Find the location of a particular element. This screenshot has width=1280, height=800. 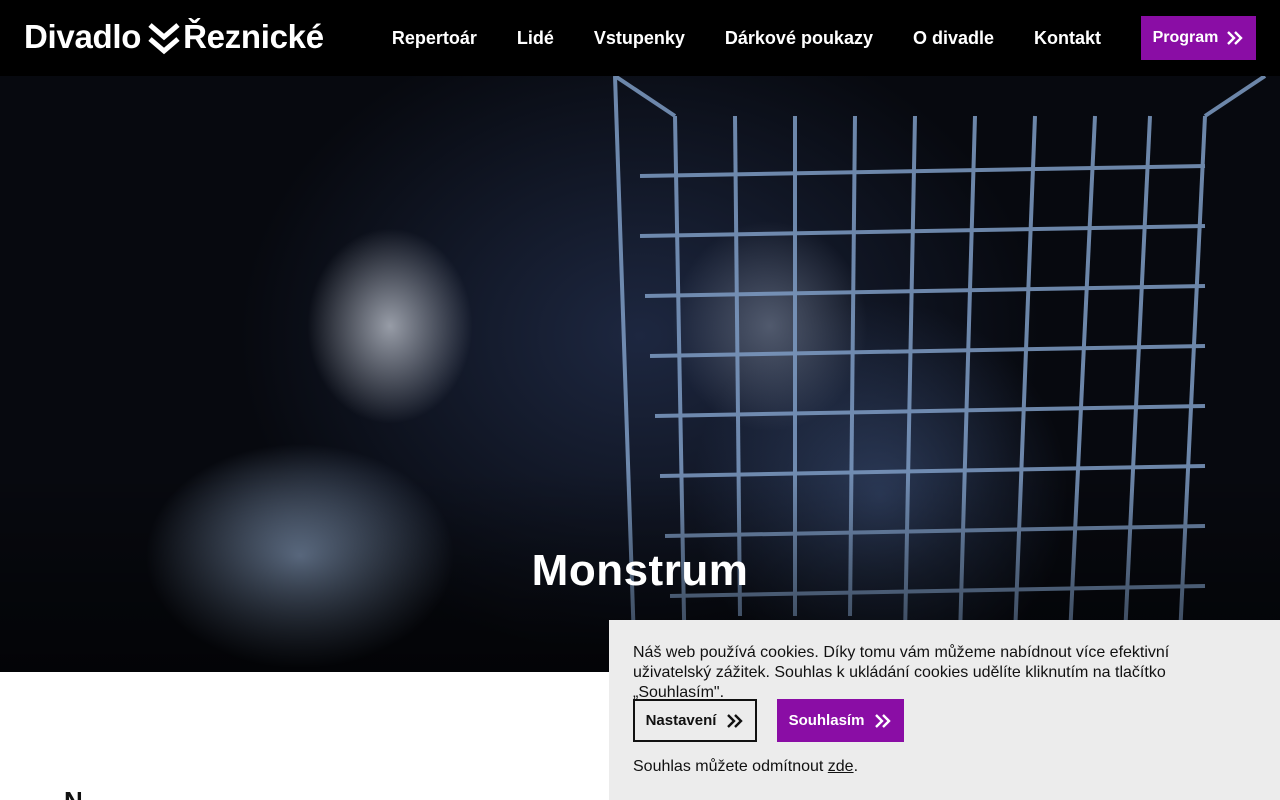

double-chevron-down-icon is located at coordinates (164, 39).